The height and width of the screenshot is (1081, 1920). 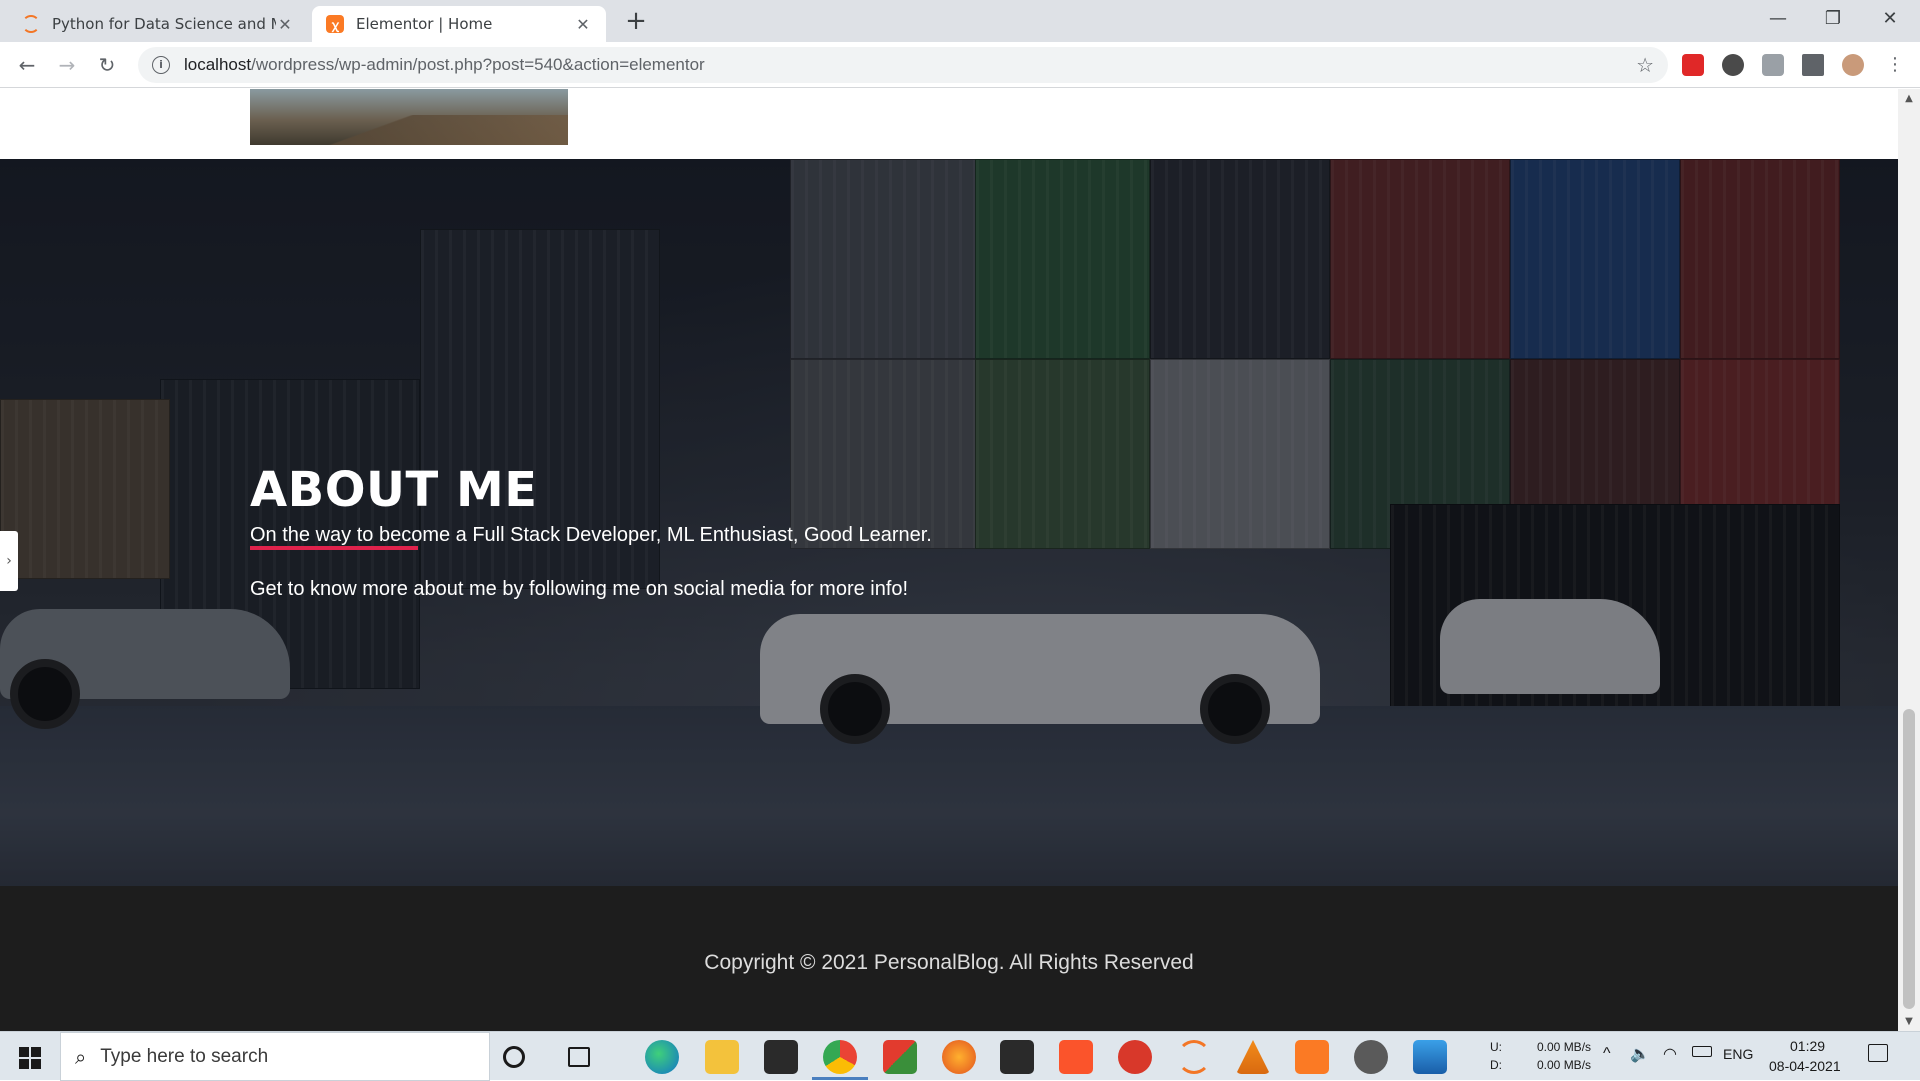 What do you see at coordinates (1909, 560) in the screenshot?
I see `page-scrollbar: ▲ ▼` at bounding box center [1909, 560].